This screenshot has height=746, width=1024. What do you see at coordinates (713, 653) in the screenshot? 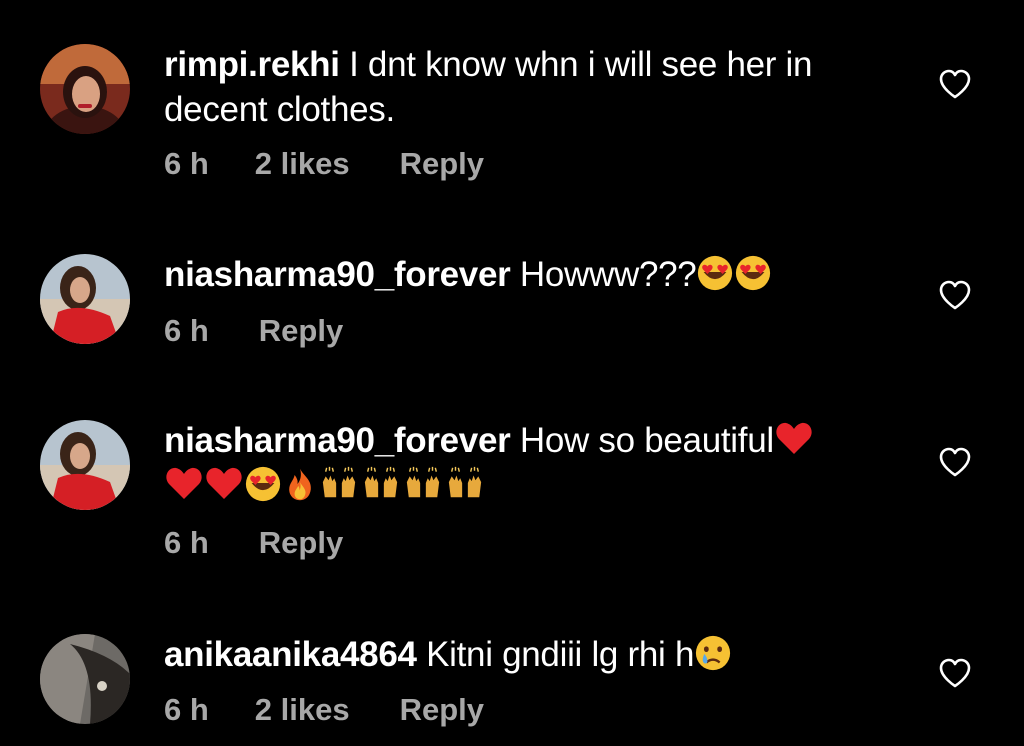
I see `crying-face-emoji` at bounding box center [713, 653].